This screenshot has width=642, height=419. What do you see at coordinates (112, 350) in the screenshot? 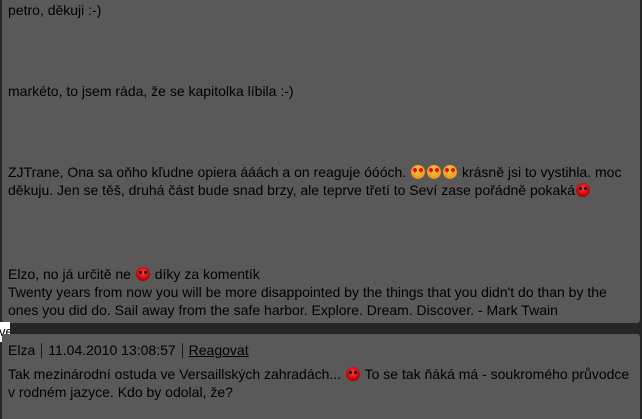
I see `comment-datetime: 11.04.2010 13:08:57` at bounding box center [112, 350].